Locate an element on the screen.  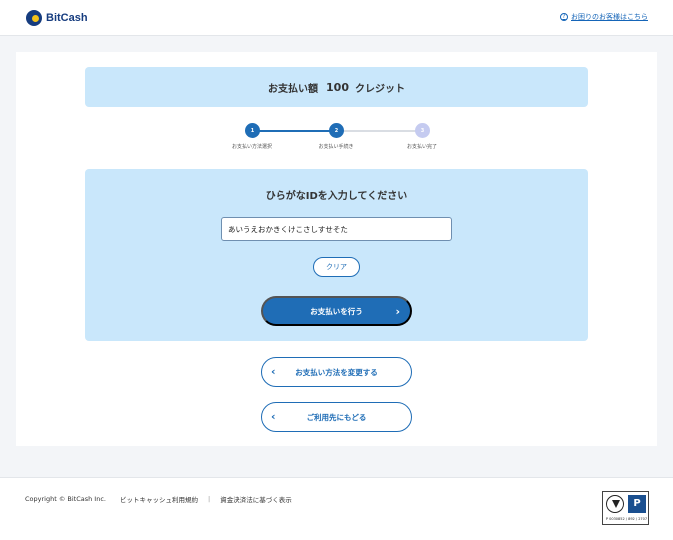
bitcash-logo-icon is located at coordinates (34, 18).